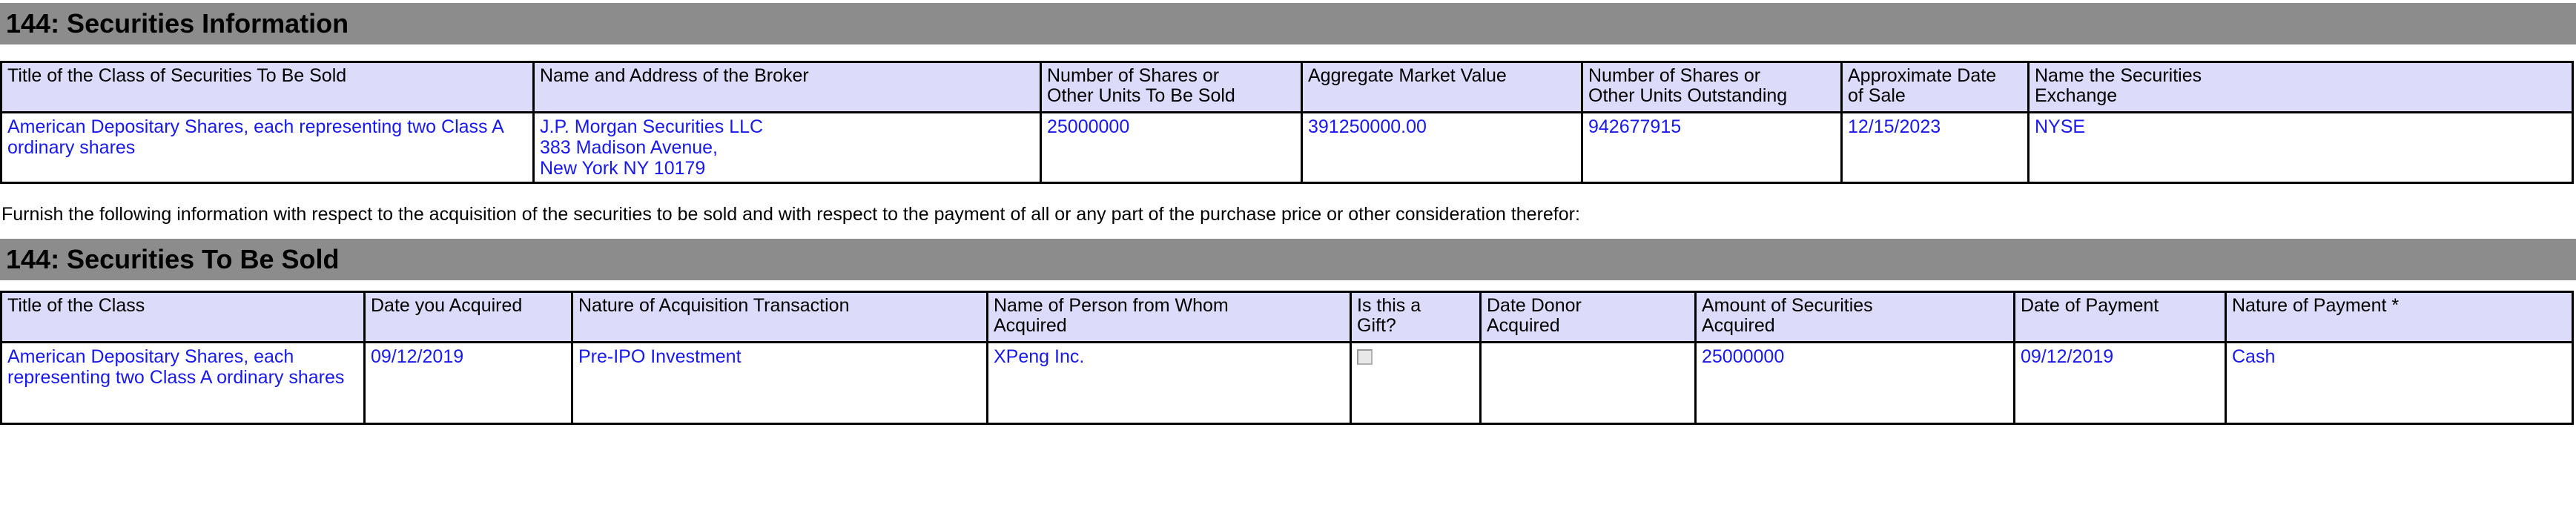  Describe the element at coordinates (1171, 147) in the screenshot. I see `cell-shares-to-be-sold: 25000000` at that location.